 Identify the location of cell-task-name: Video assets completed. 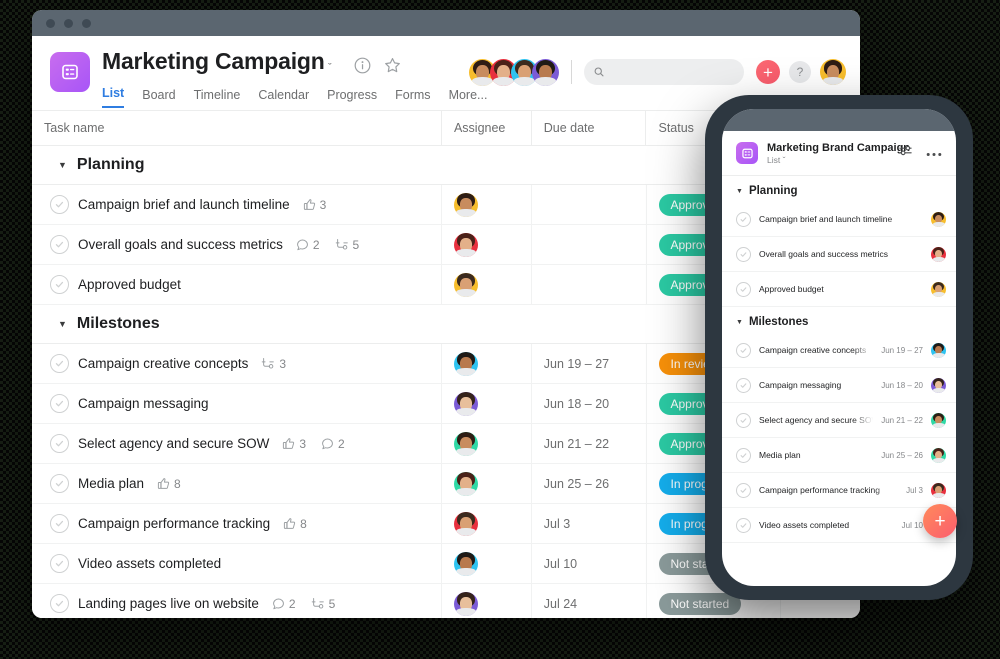
(236, 563).